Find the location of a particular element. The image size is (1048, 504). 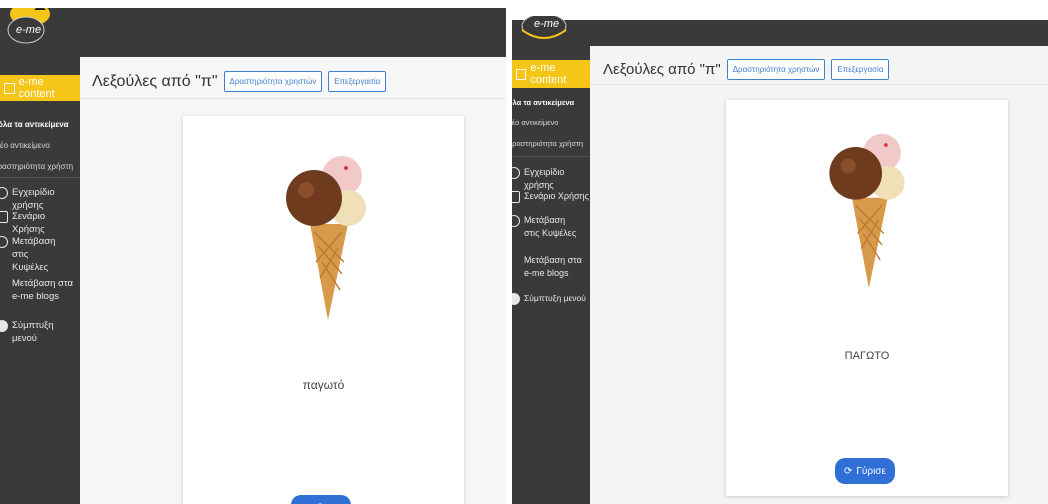

flip-button: ⟳ is located at coordinates (321, 499).